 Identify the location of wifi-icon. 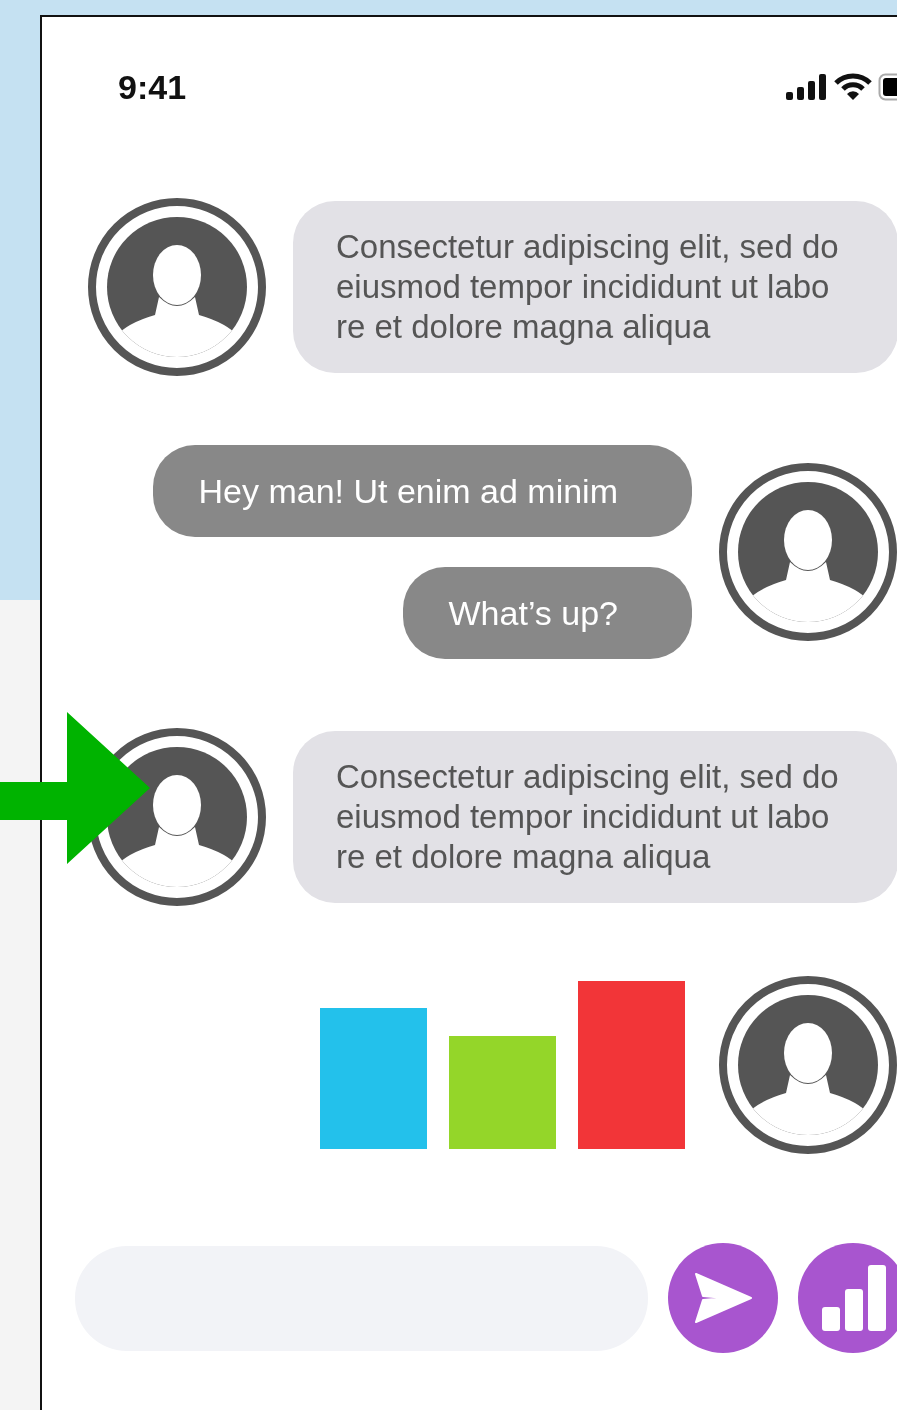
(853, 87).